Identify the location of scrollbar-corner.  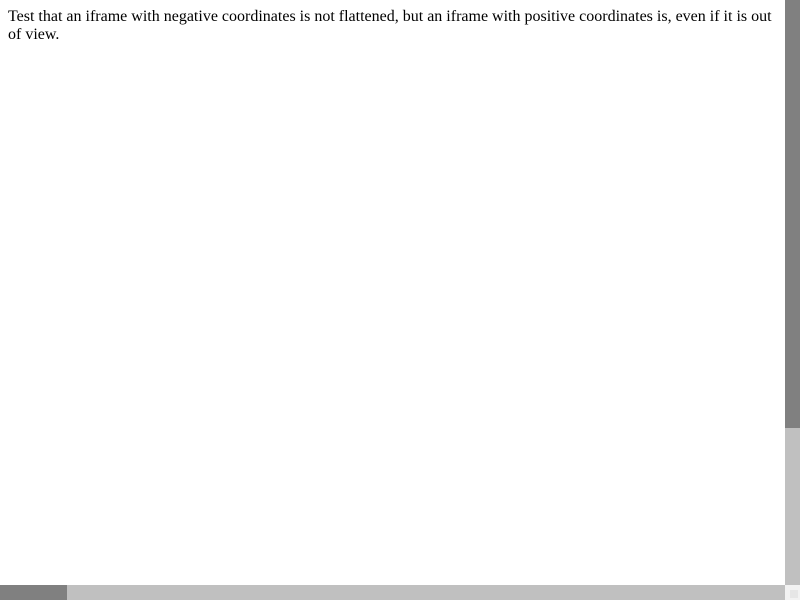
(792, 592).